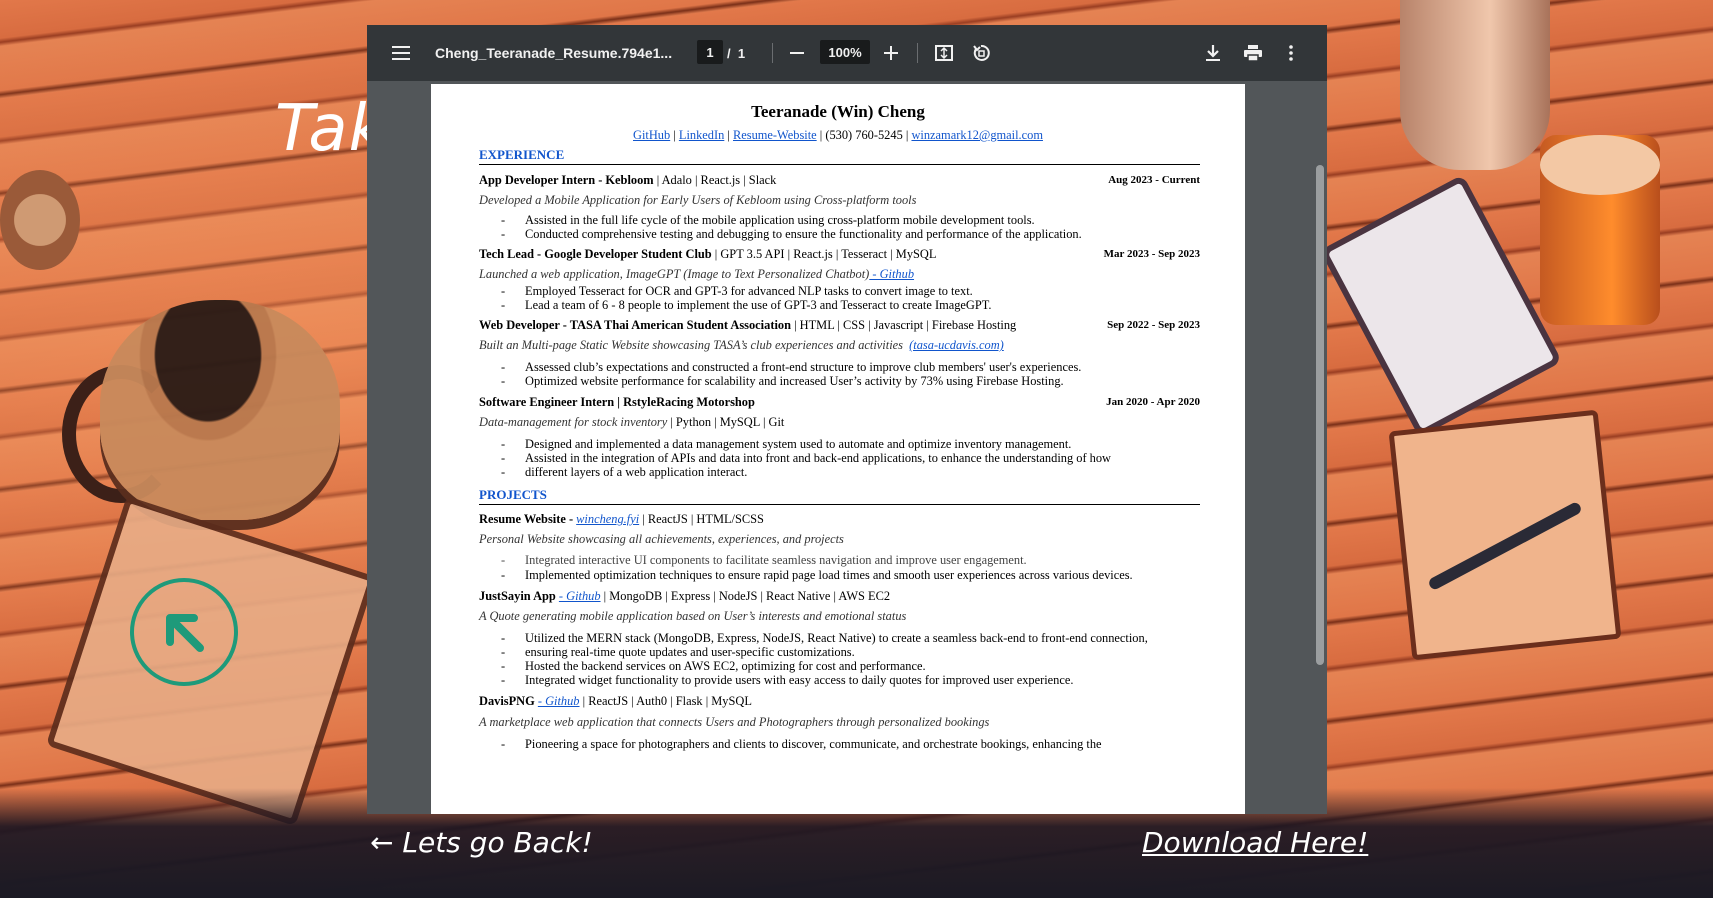 Image resolution: width=1713 pixels, height=898 pixels. What do you see at coordinates (741, 53) in the screenshot?
I see `page-total-count: 1` at bounding box center [741, 53].